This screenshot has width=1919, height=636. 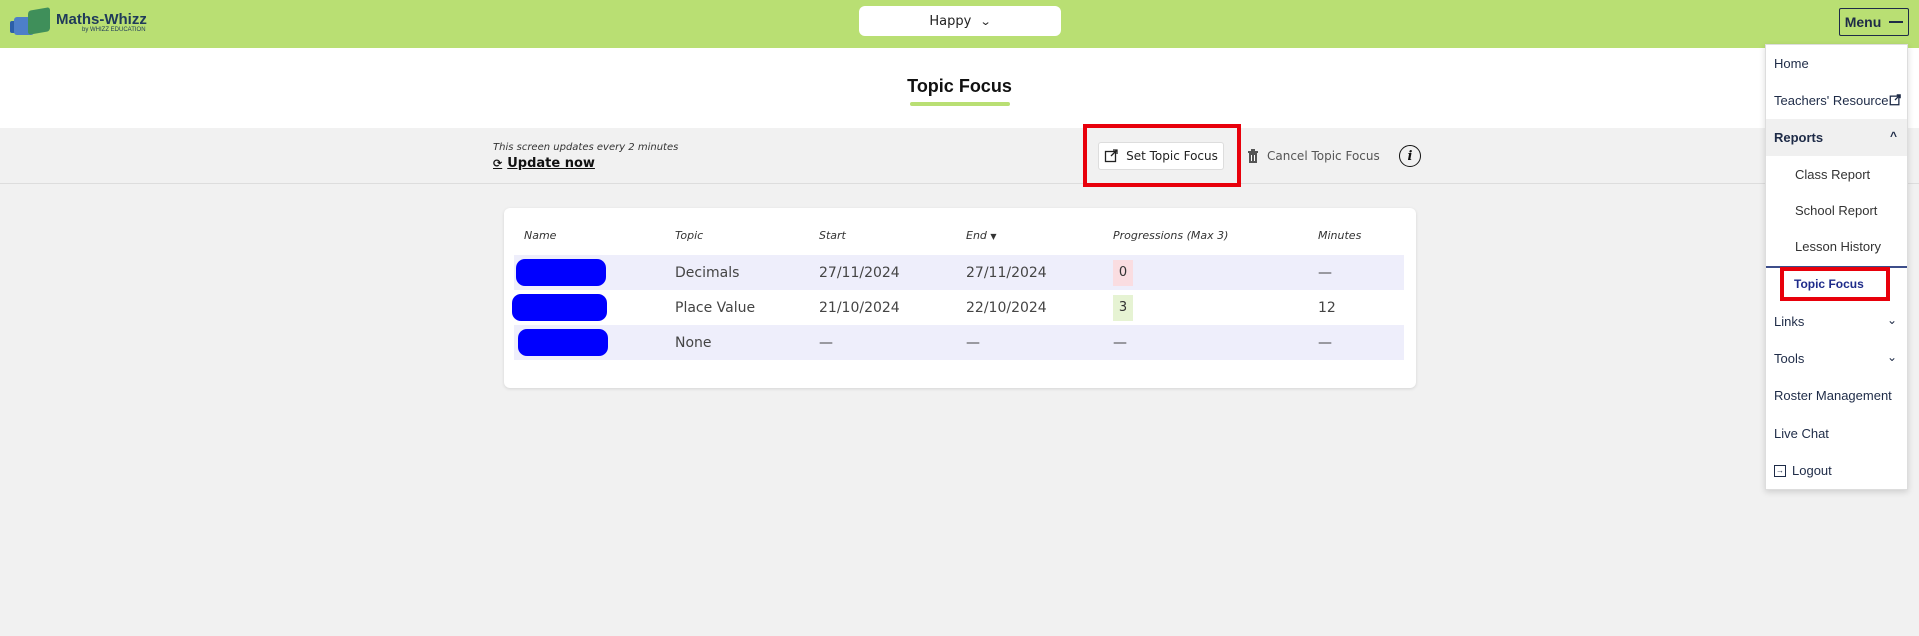 I want to click on progressions-badge: 3, so click(x=1123, y=307).